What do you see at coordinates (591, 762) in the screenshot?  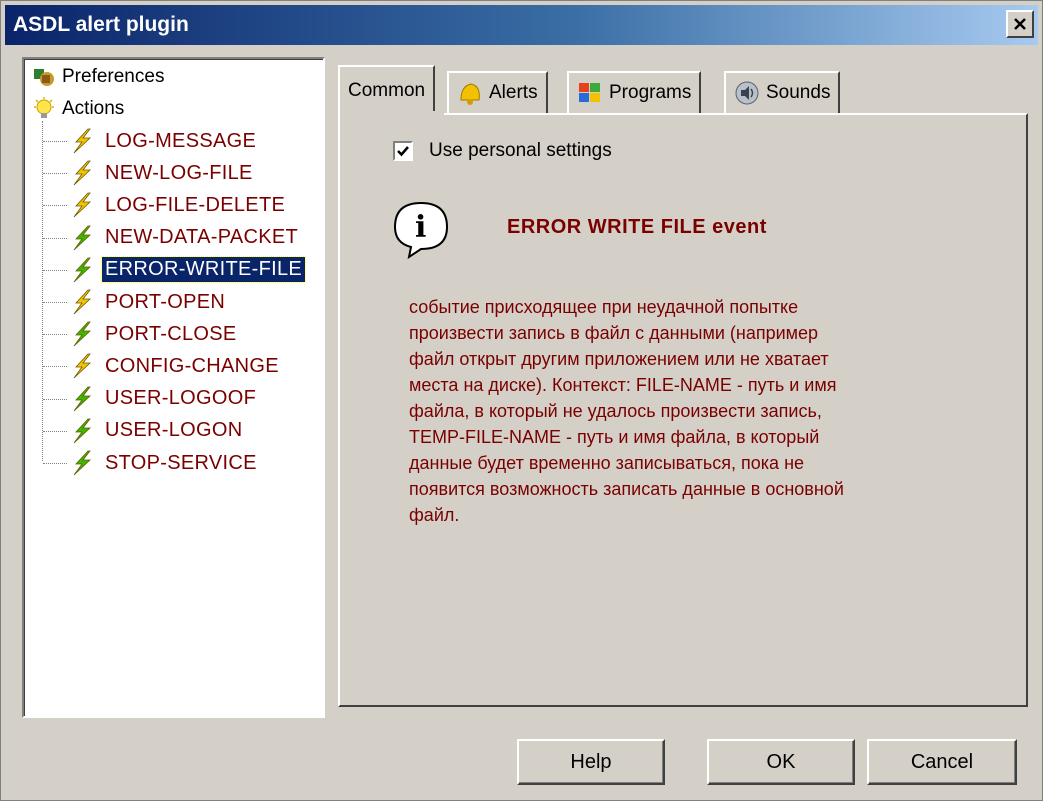 I see `help-button: Help` at bounding box center [591, 762].